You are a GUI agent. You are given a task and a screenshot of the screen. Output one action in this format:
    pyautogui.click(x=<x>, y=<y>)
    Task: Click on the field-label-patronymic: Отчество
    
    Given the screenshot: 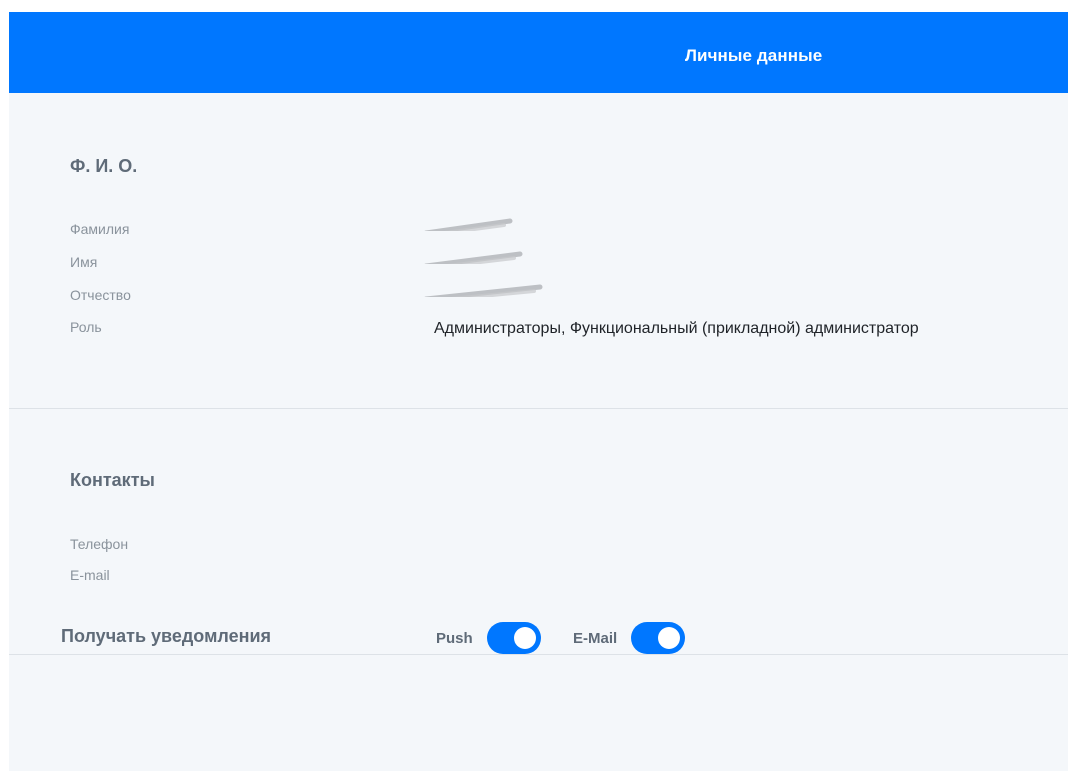 What is the action you would take?
    pyautogui.click(x=100, y=295)
    